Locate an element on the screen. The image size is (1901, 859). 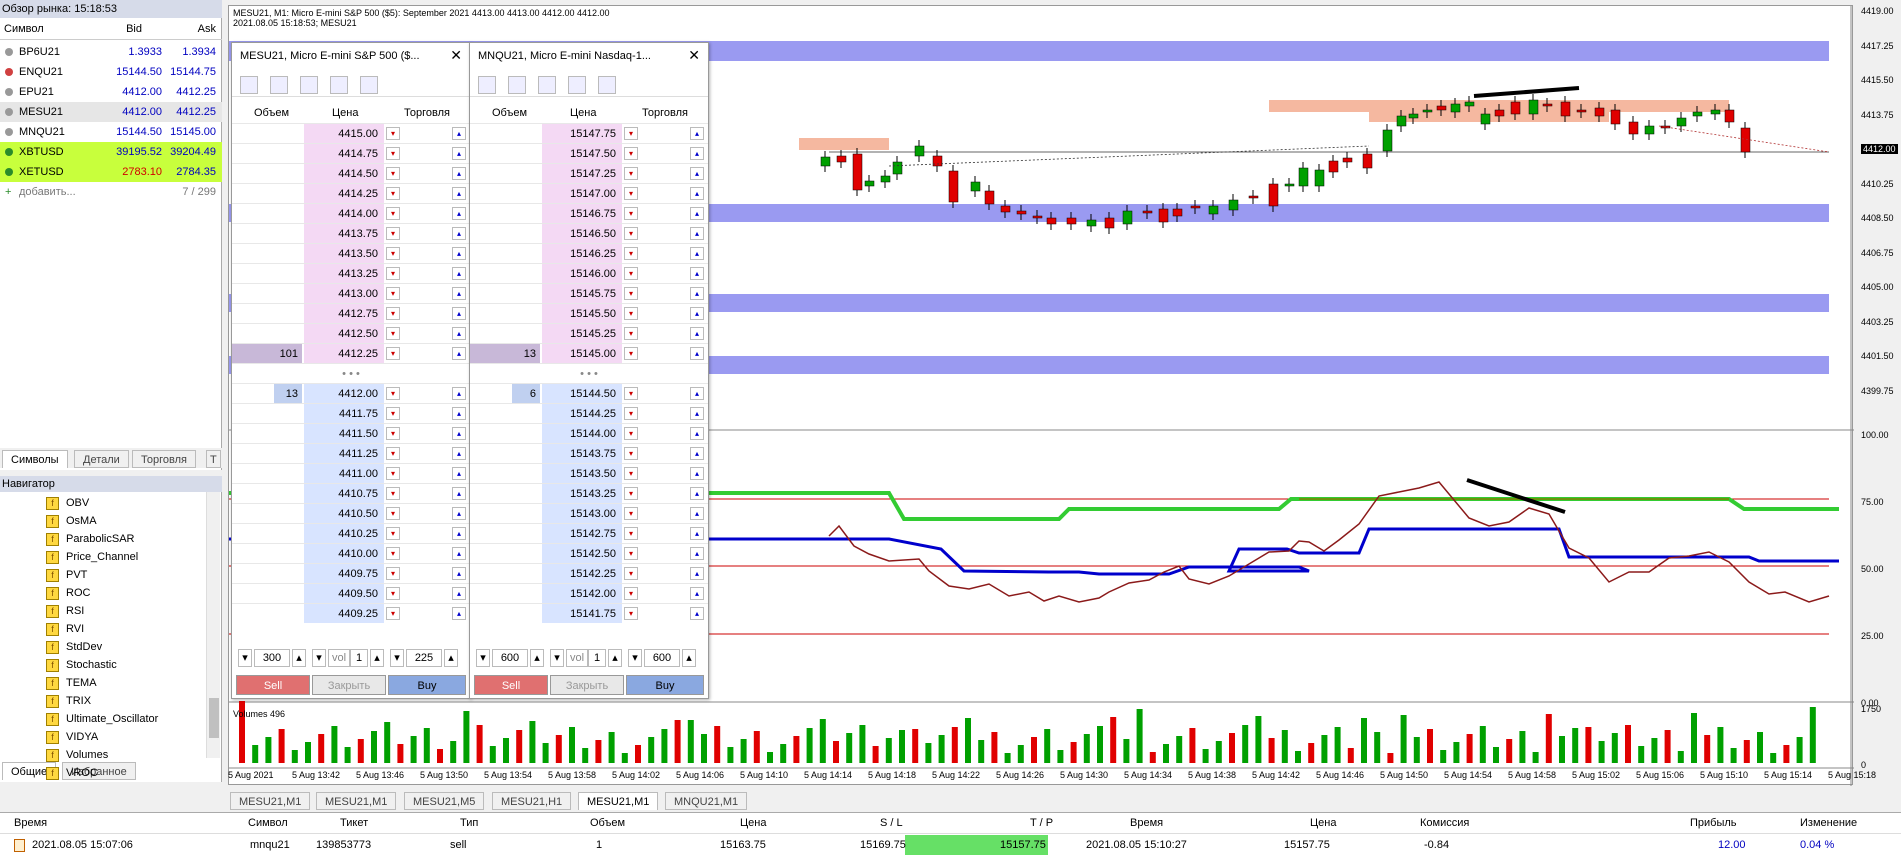
sl-down-icon: ▾ is located at coordinates (245, 658).